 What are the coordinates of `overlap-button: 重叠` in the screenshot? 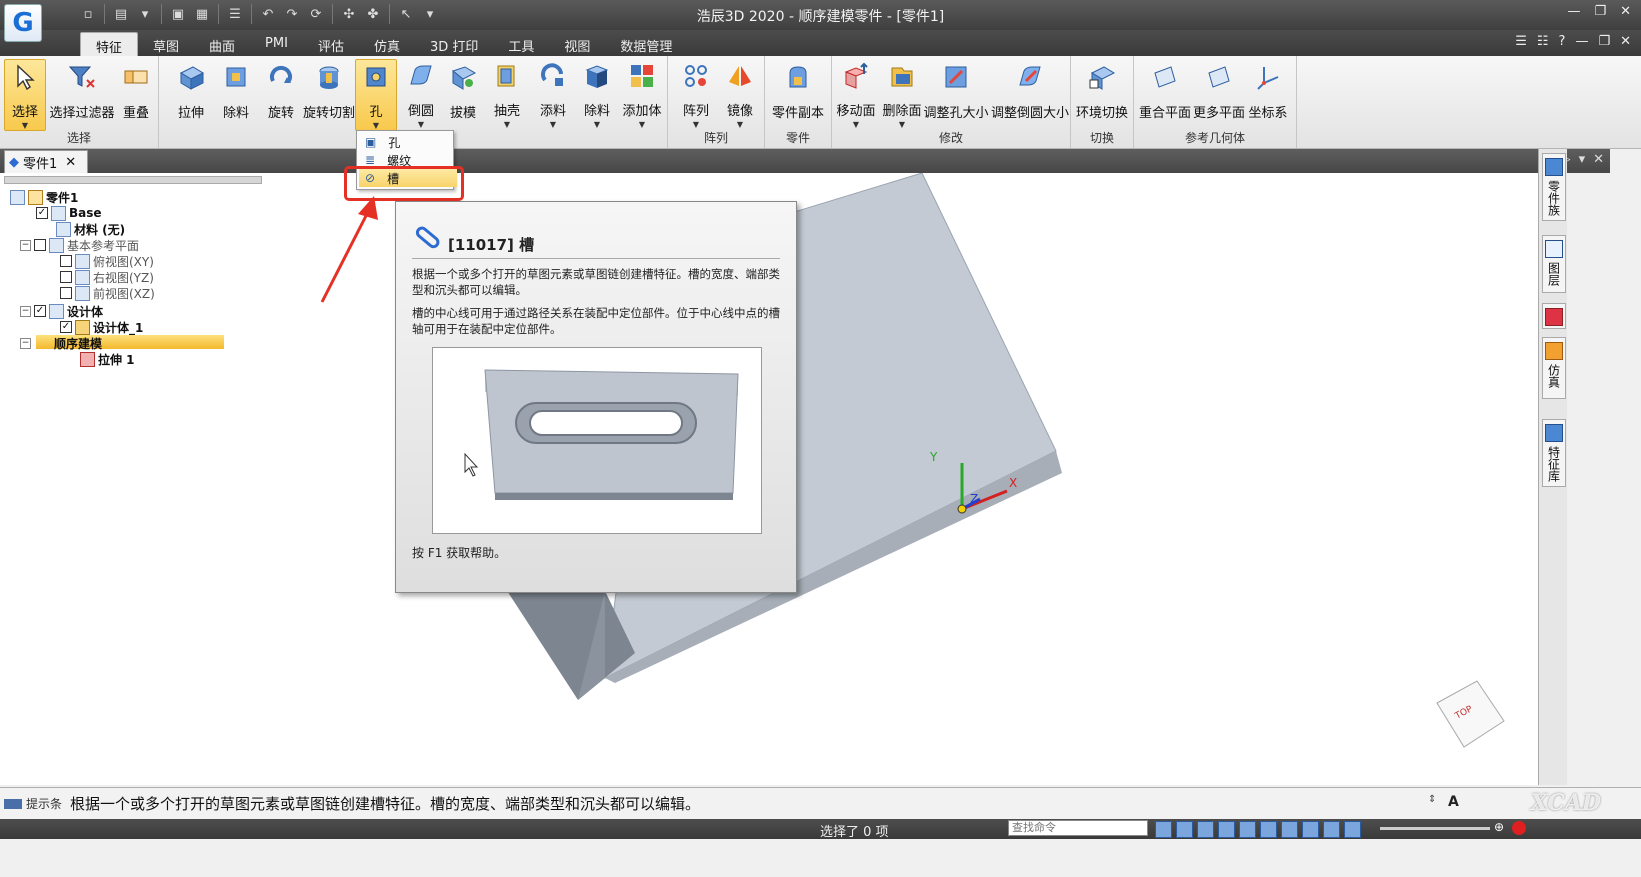 It's located at (136, 94).